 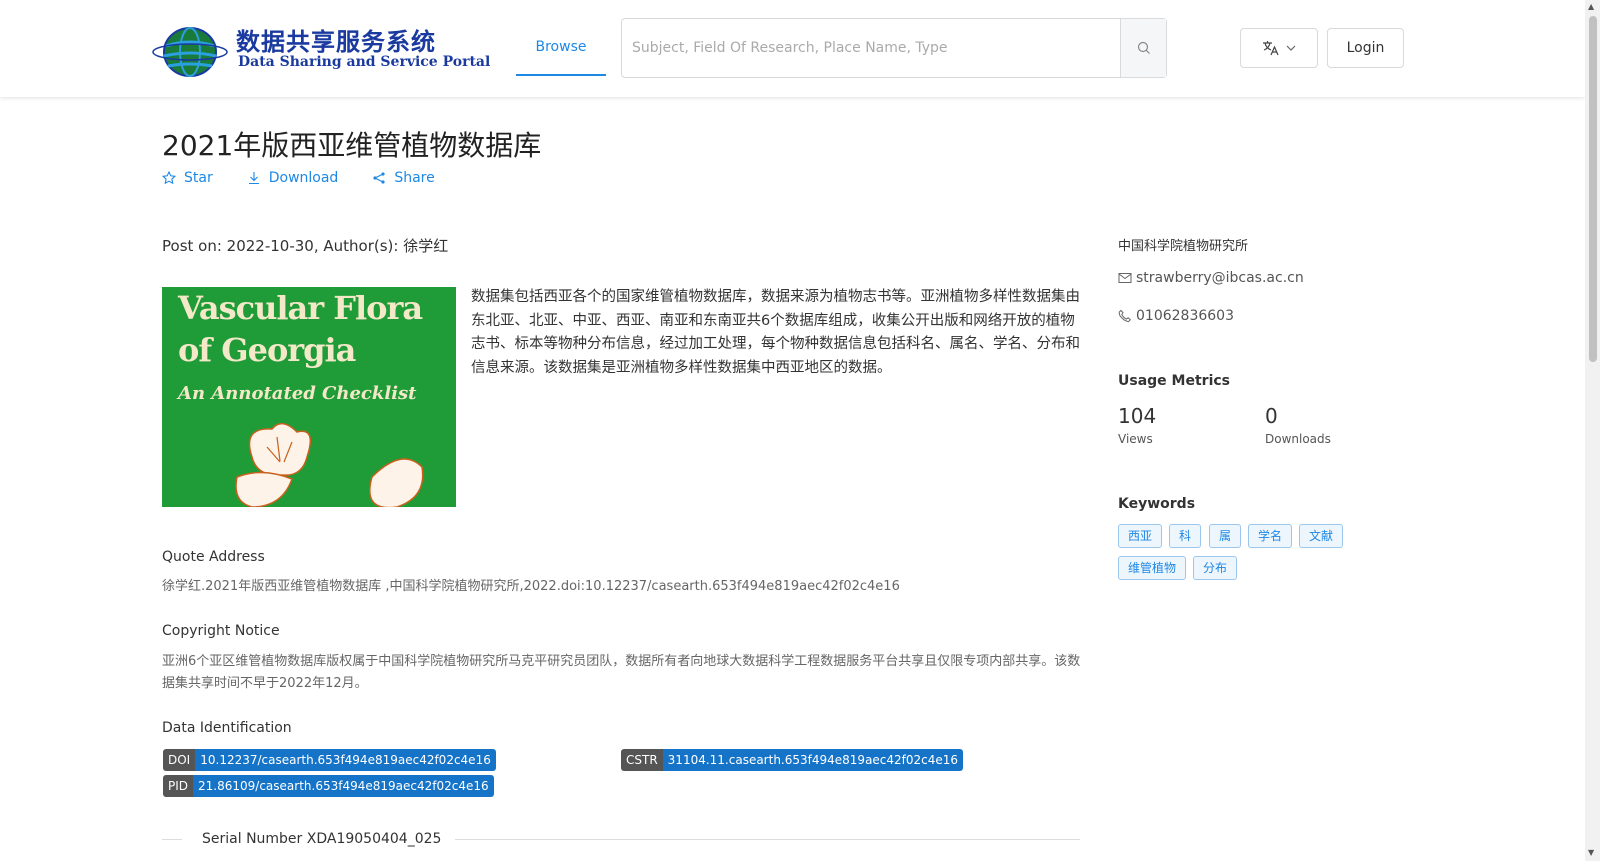 What do you see at coordinates (329, 465) in the screenshot?
I see `flower-illustration-icon` at bounding box center [329, 465].